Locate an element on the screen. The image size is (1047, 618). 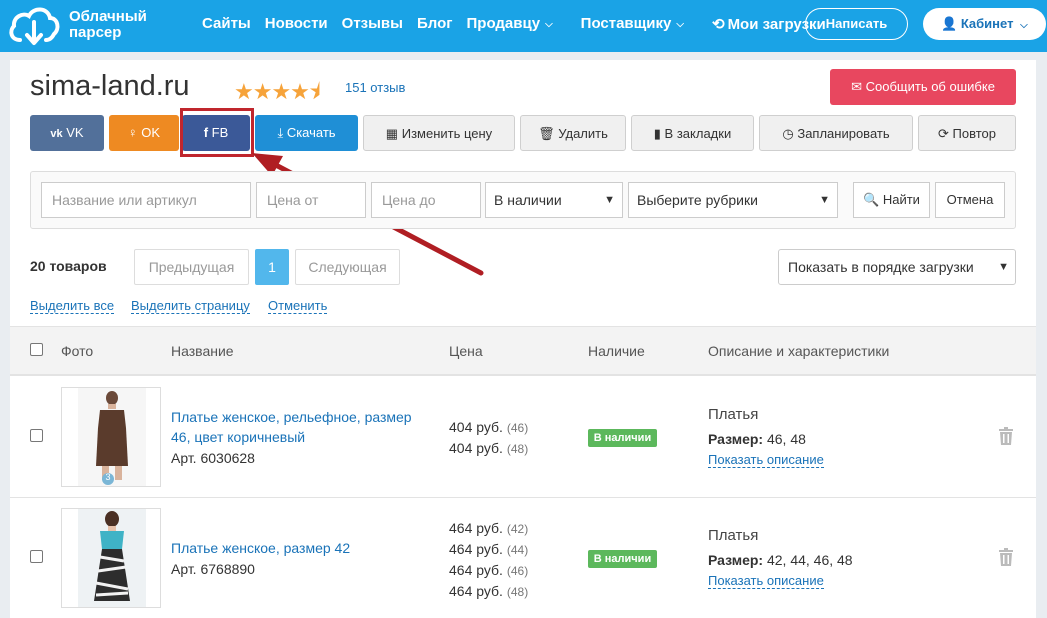
find-label: Найти is located at coordinates (901, 199).